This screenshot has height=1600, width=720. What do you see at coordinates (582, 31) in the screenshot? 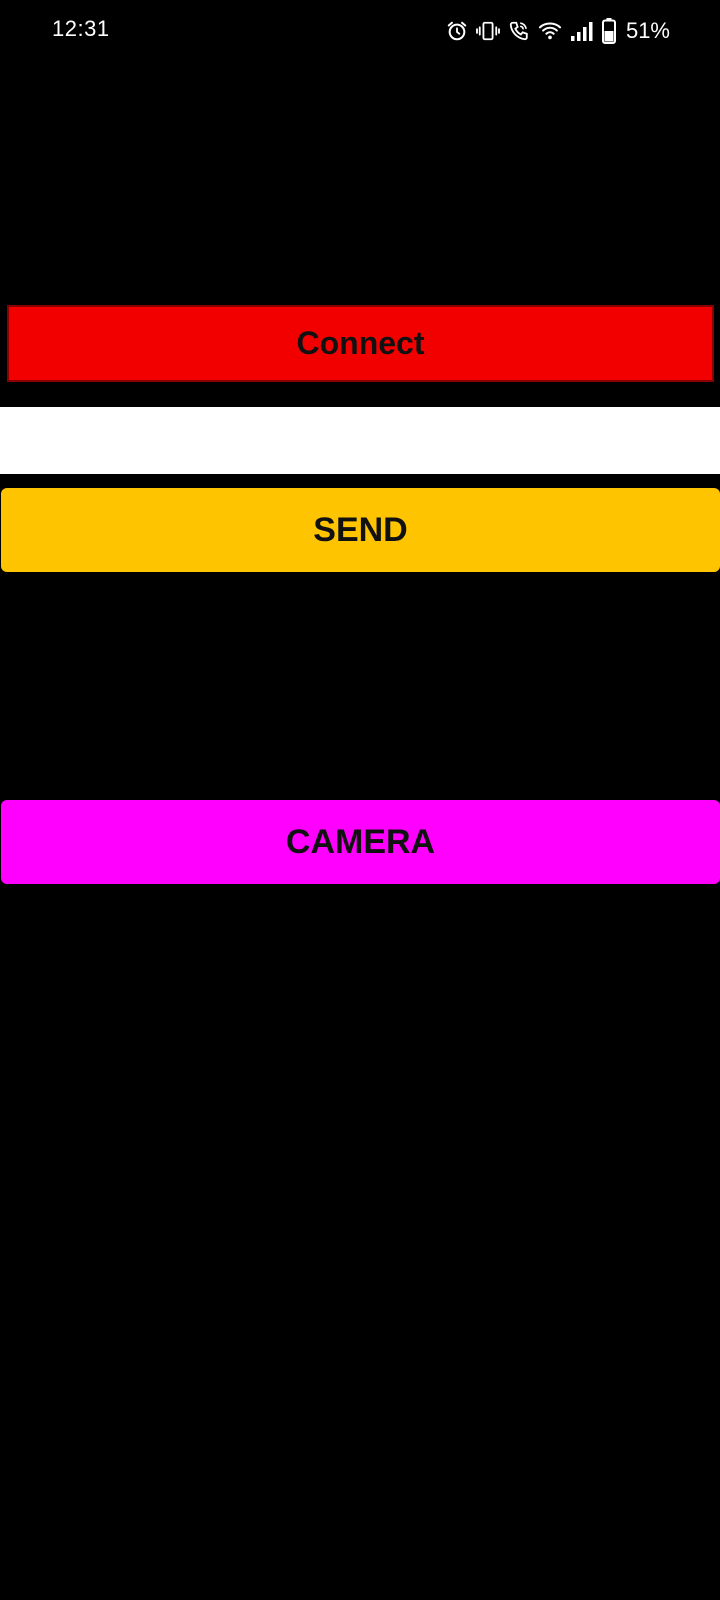
I see `signal-icon` at bounding box center [582, 31].